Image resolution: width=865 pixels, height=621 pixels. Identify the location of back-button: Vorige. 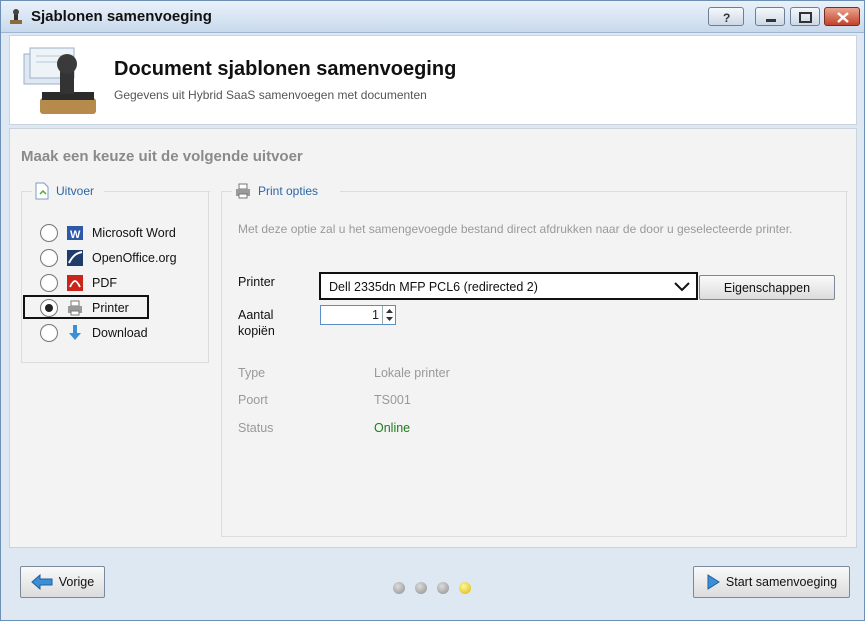
(62, 582).